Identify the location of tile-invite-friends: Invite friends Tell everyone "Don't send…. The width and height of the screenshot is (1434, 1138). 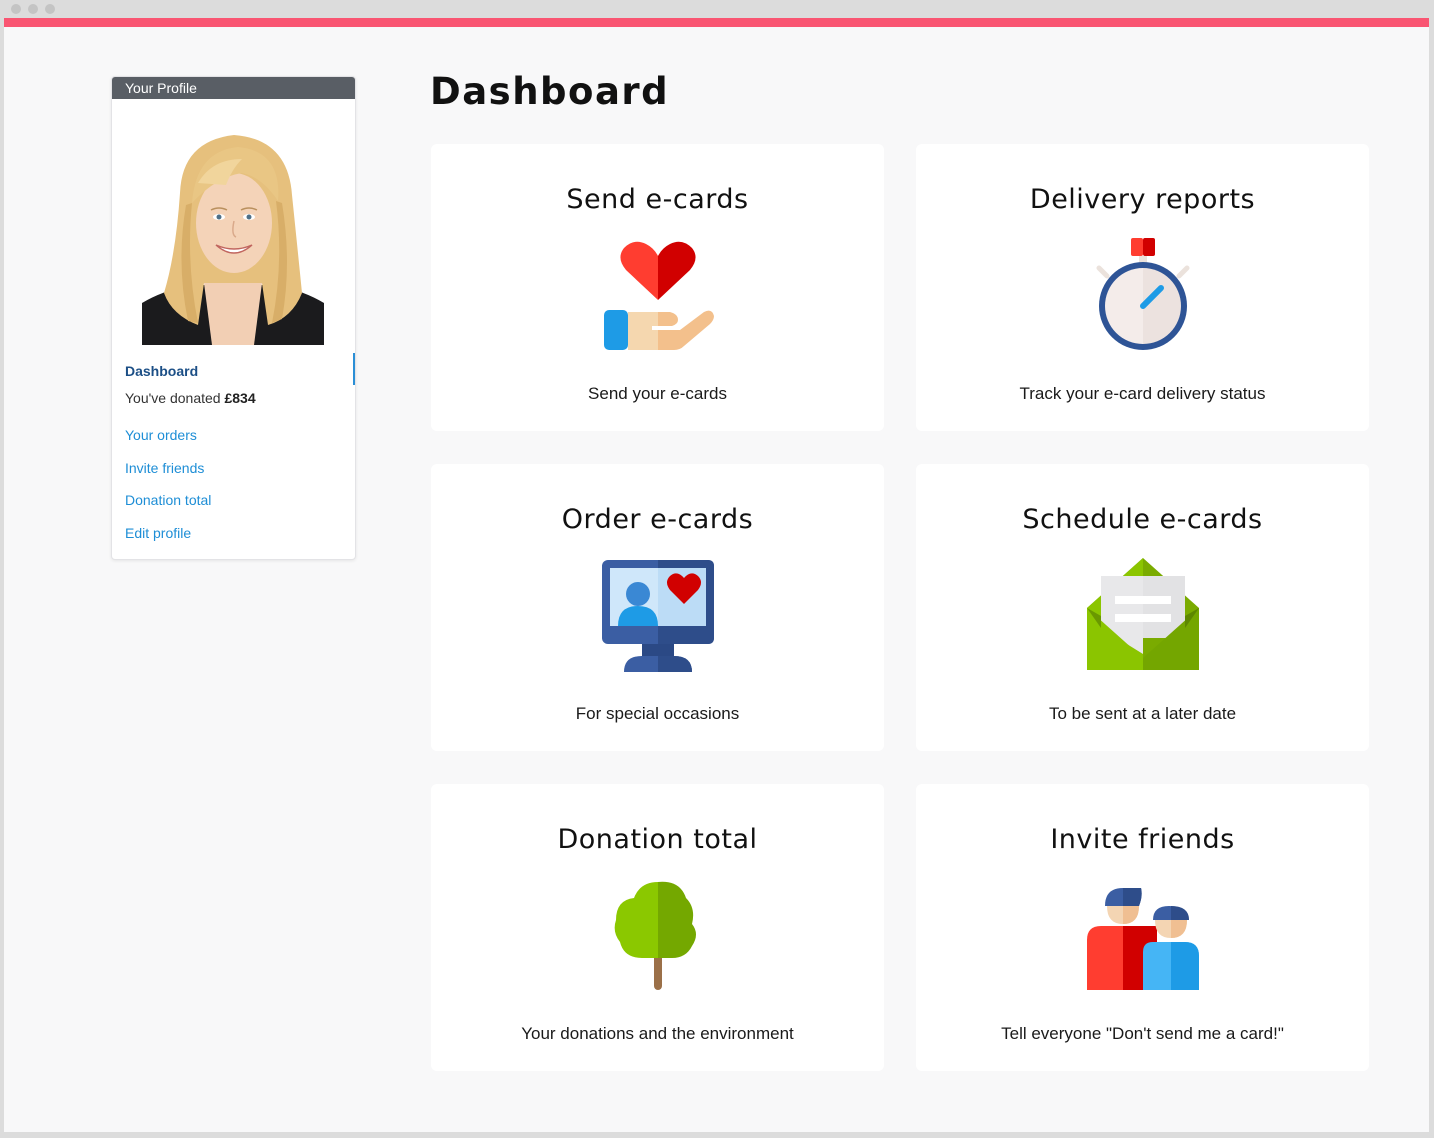
(1142, 927).